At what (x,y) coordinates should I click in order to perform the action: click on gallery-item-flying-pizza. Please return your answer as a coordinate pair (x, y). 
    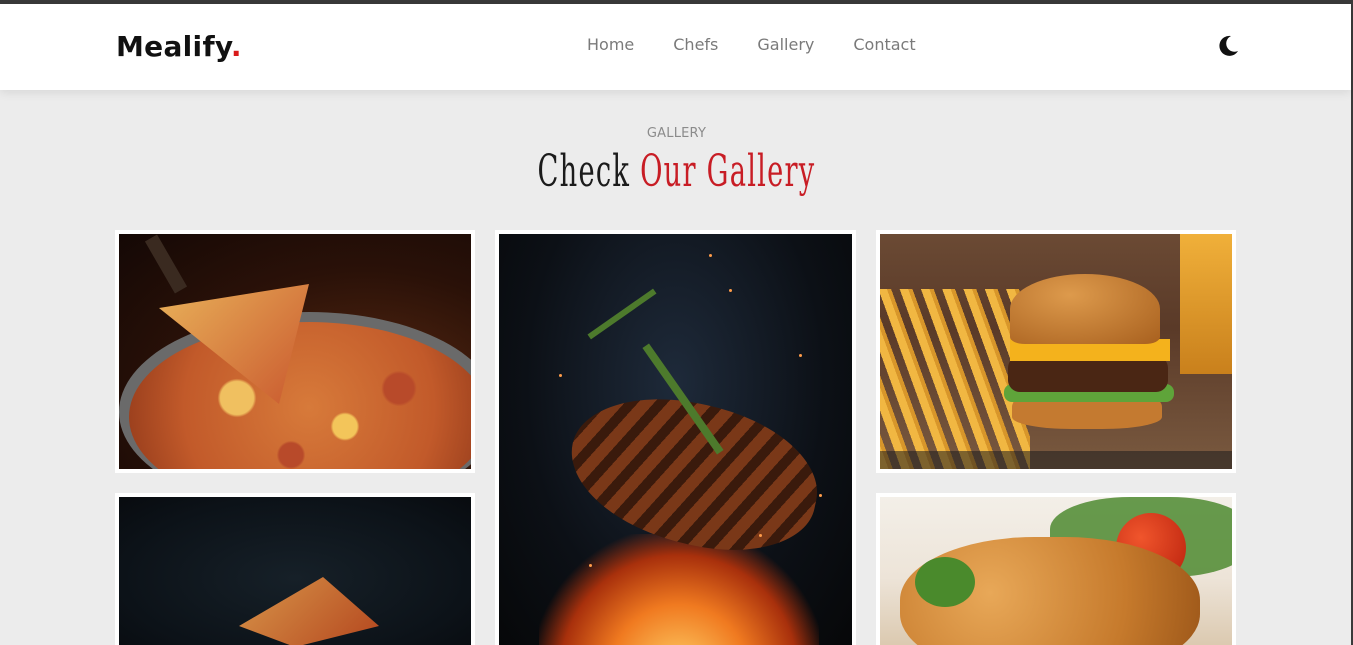
    Looking at the image, I should click on (295, 569).